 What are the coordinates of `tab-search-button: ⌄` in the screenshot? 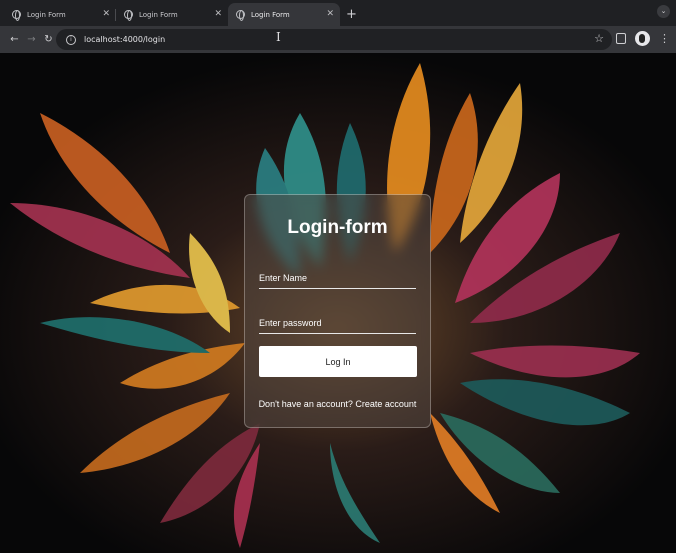 It's located at (663, 11).